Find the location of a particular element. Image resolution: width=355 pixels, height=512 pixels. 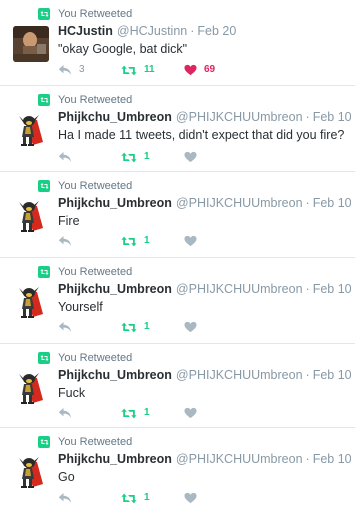

like-button: 69 is located at coordinates (214, 70).